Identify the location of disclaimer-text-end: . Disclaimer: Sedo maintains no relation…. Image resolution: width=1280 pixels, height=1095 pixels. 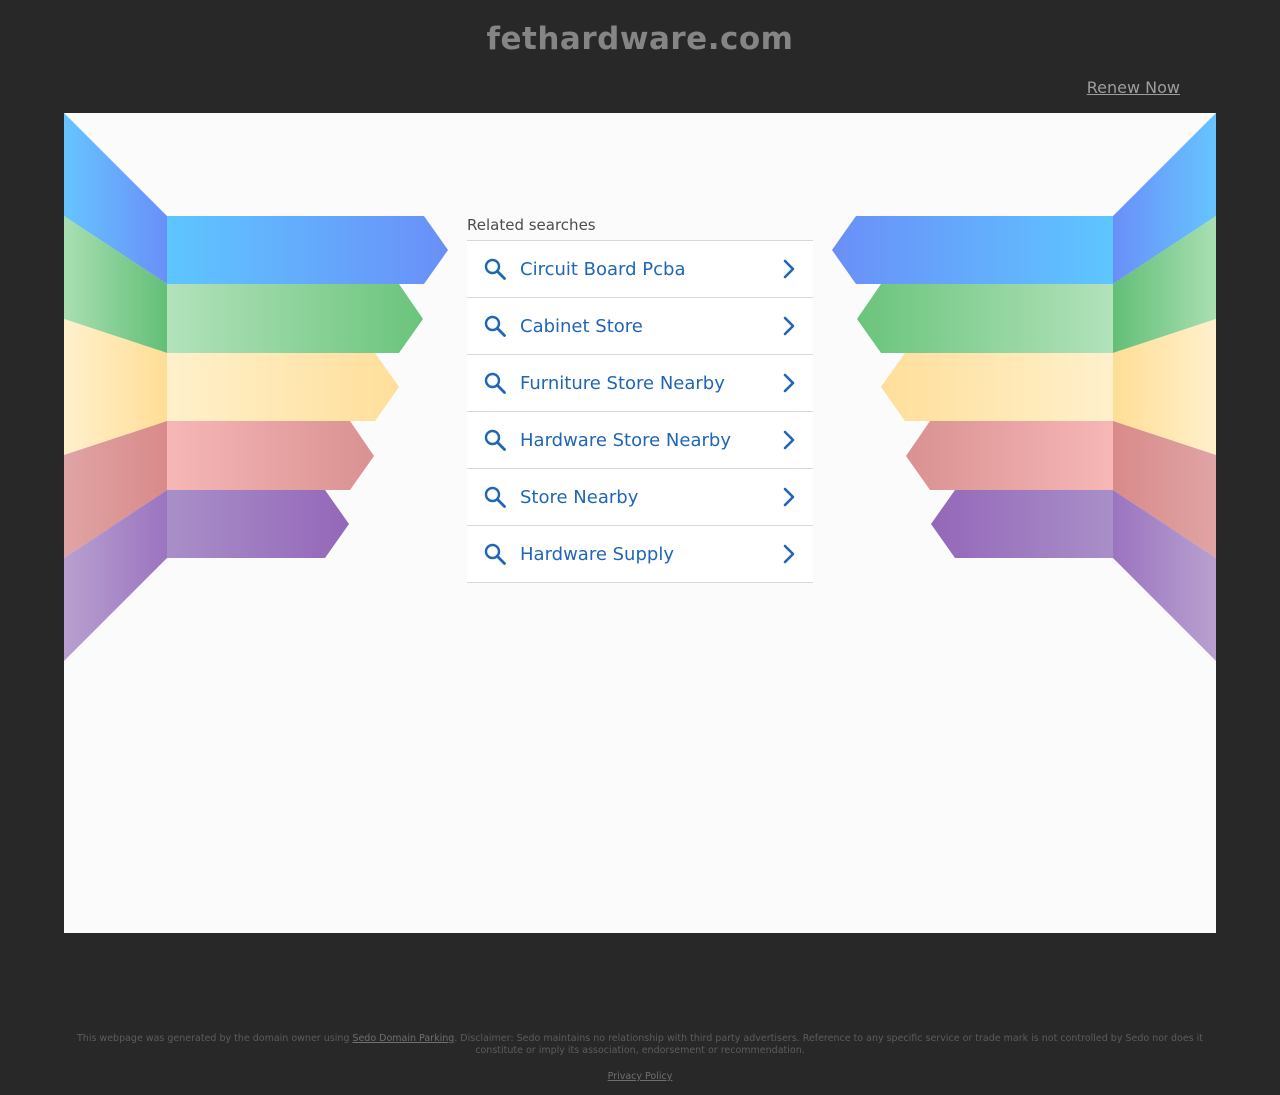
(828, 1044).